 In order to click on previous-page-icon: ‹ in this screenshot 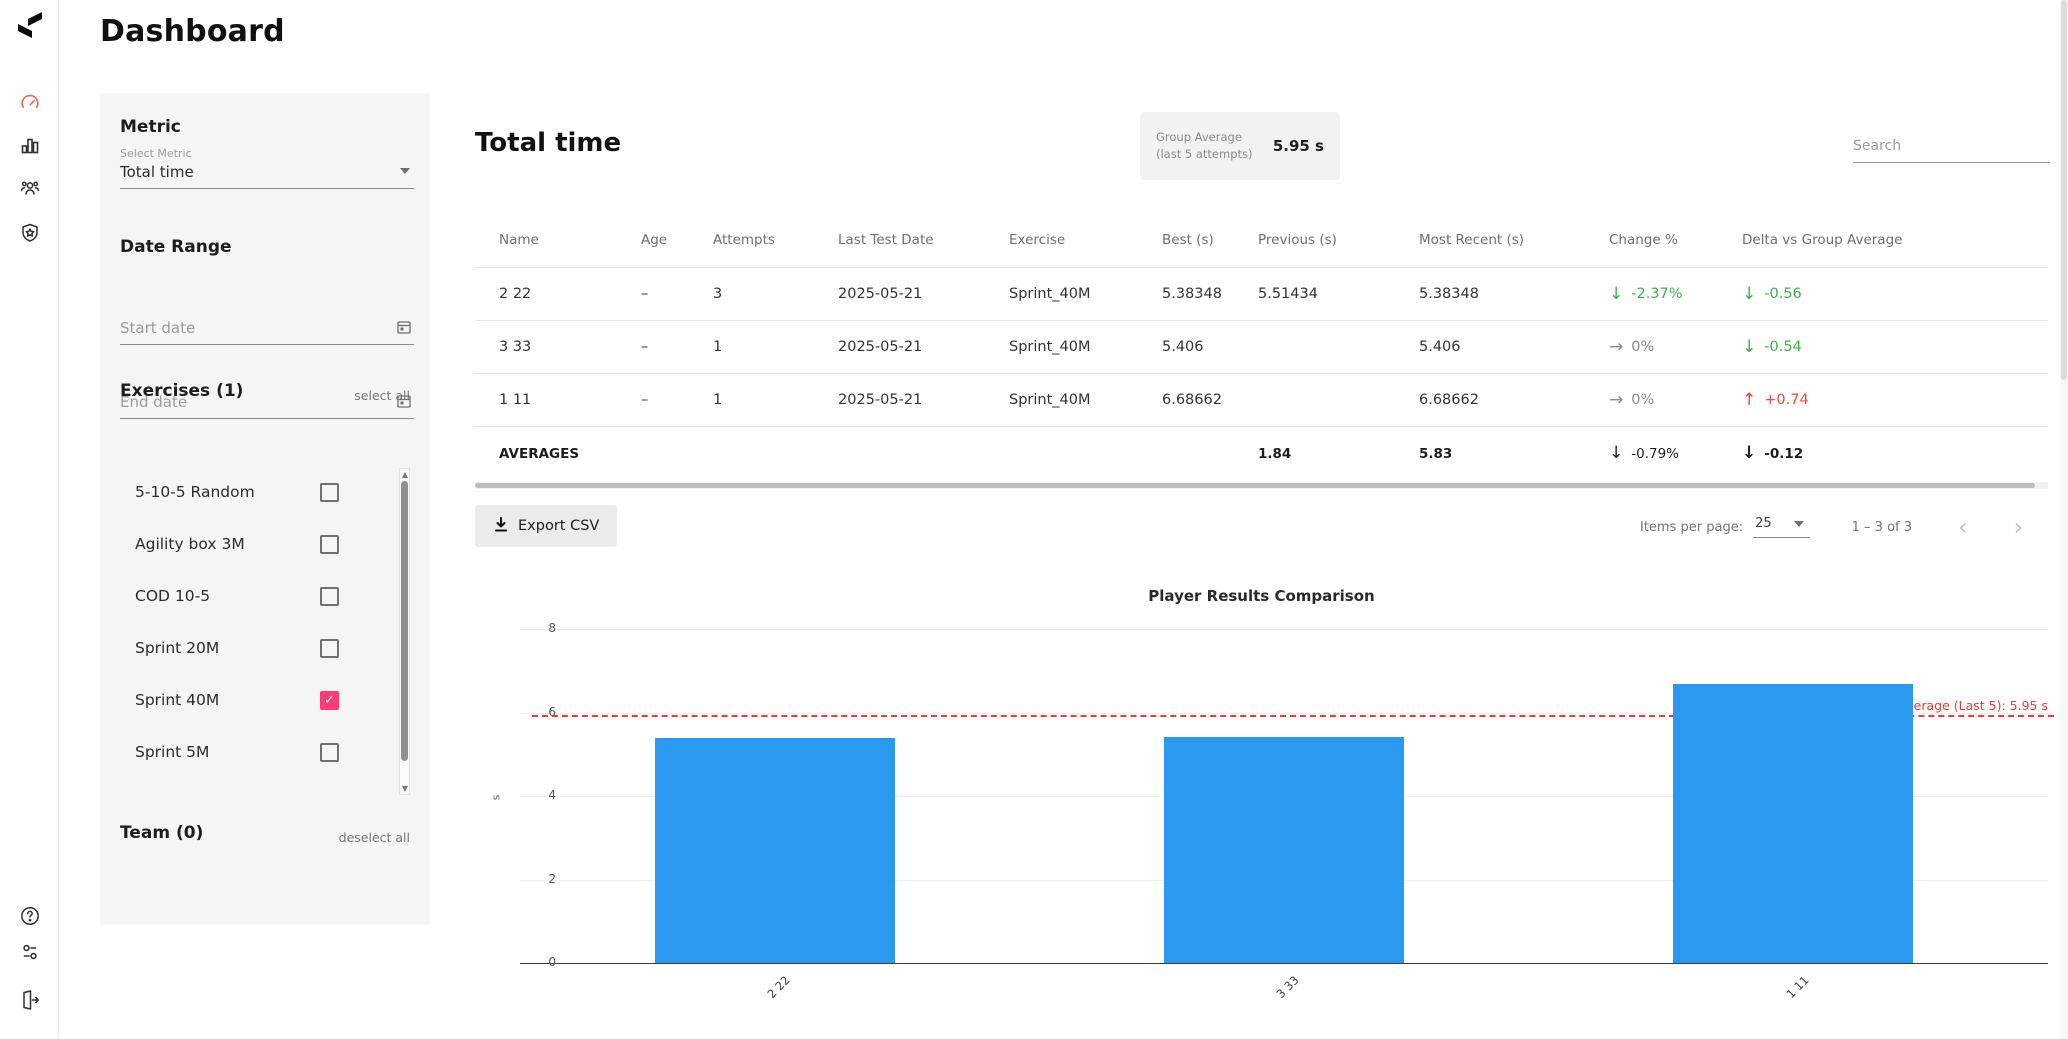, I will do `click(1963, 527)`.